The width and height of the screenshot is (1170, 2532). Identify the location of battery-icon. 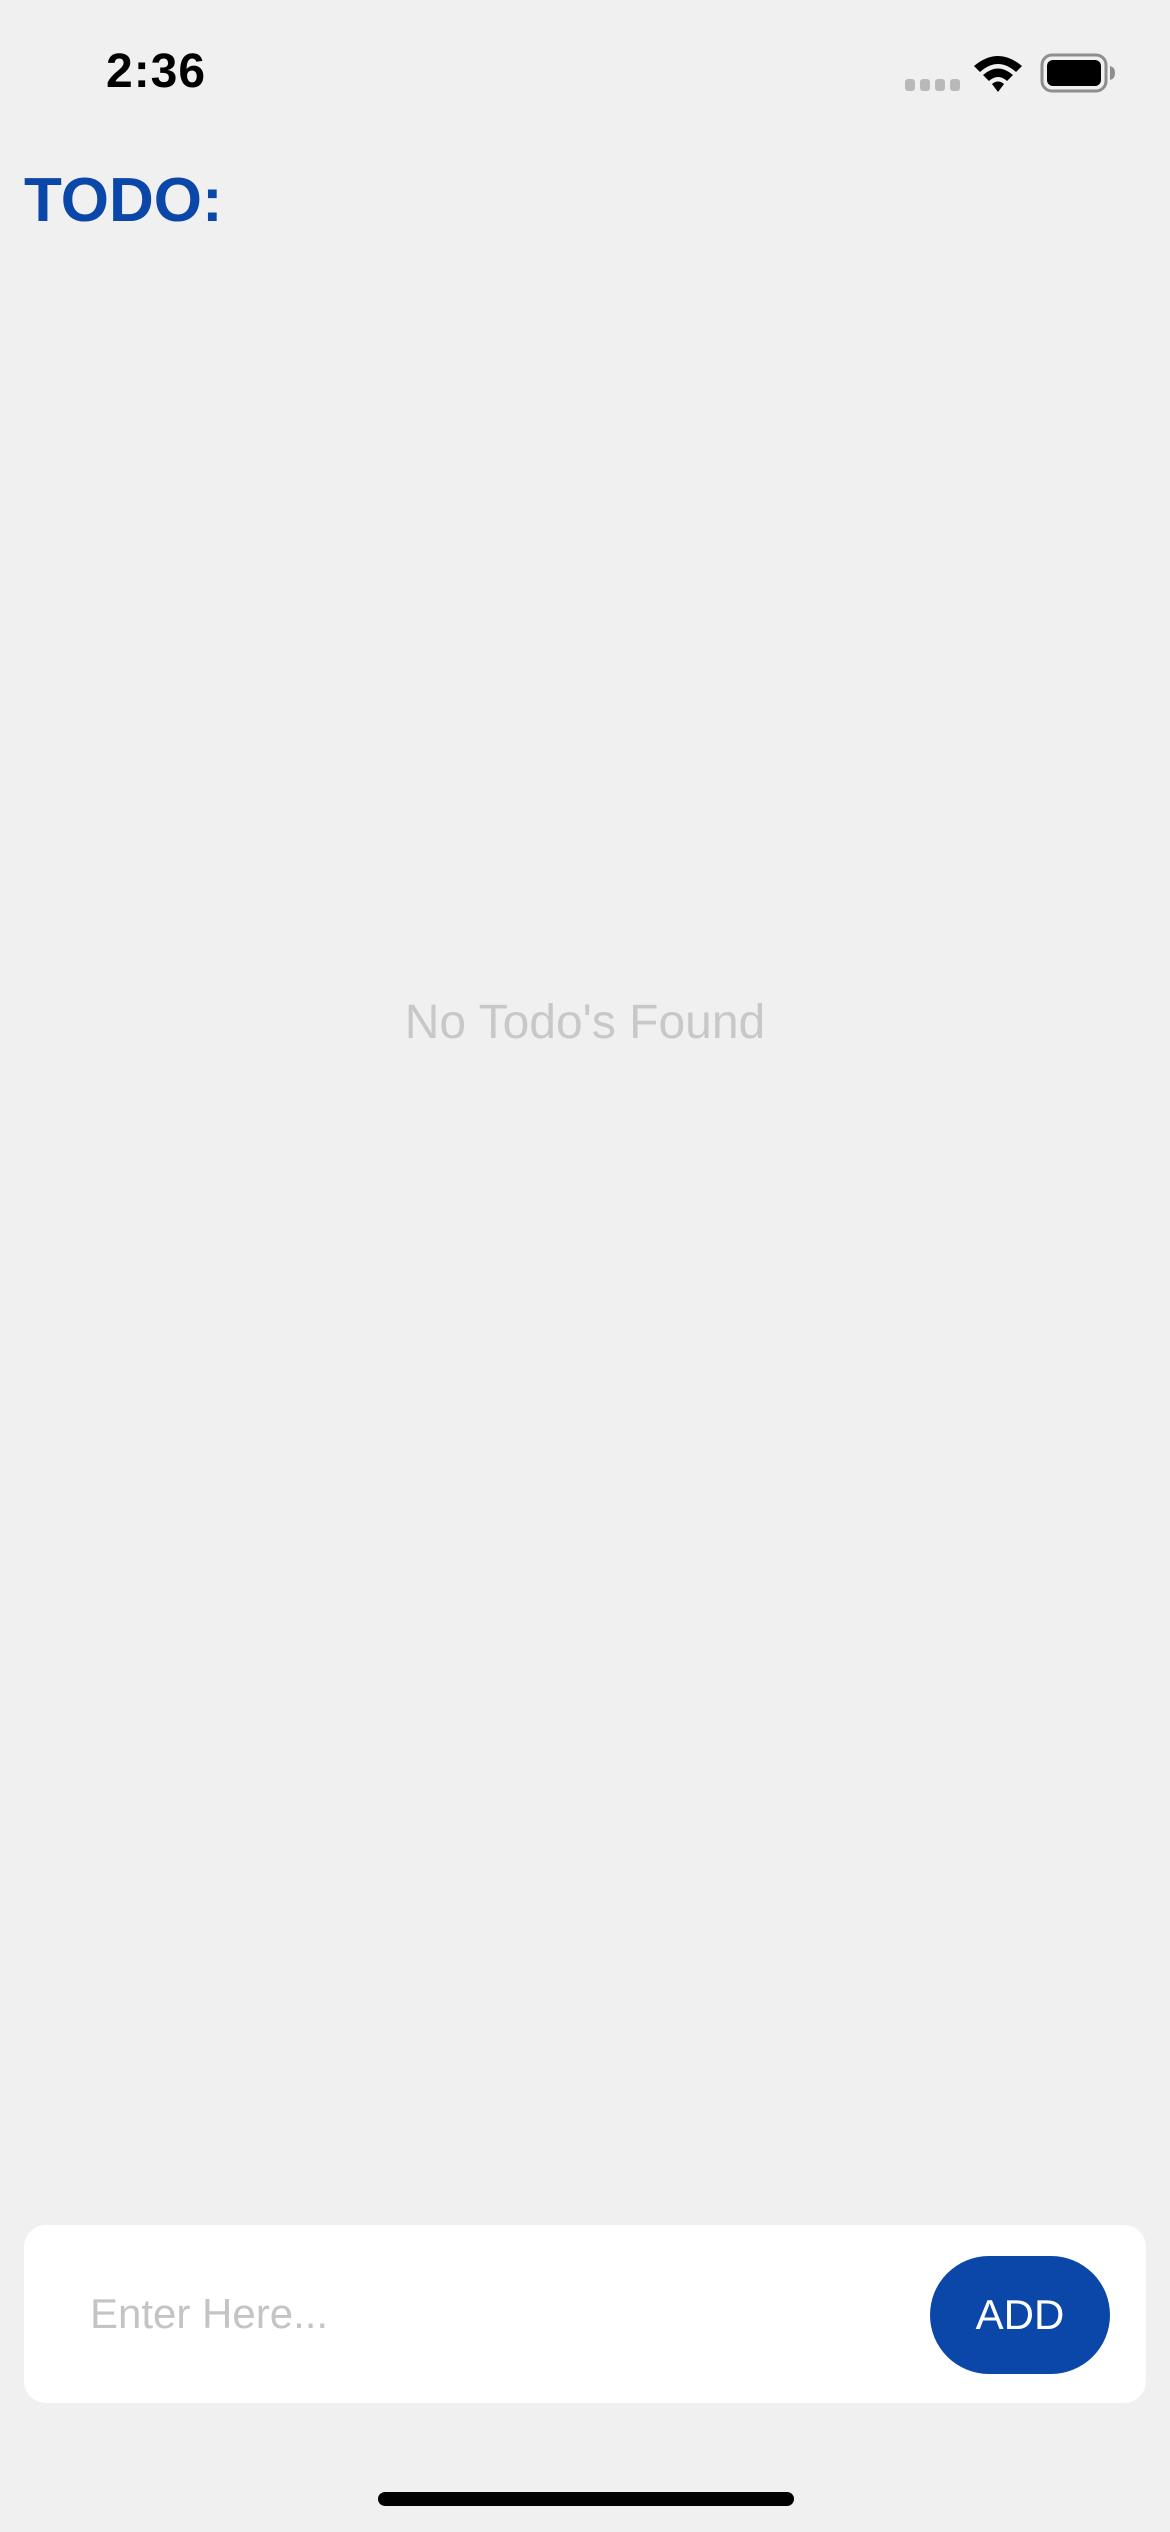
(1078, 73).